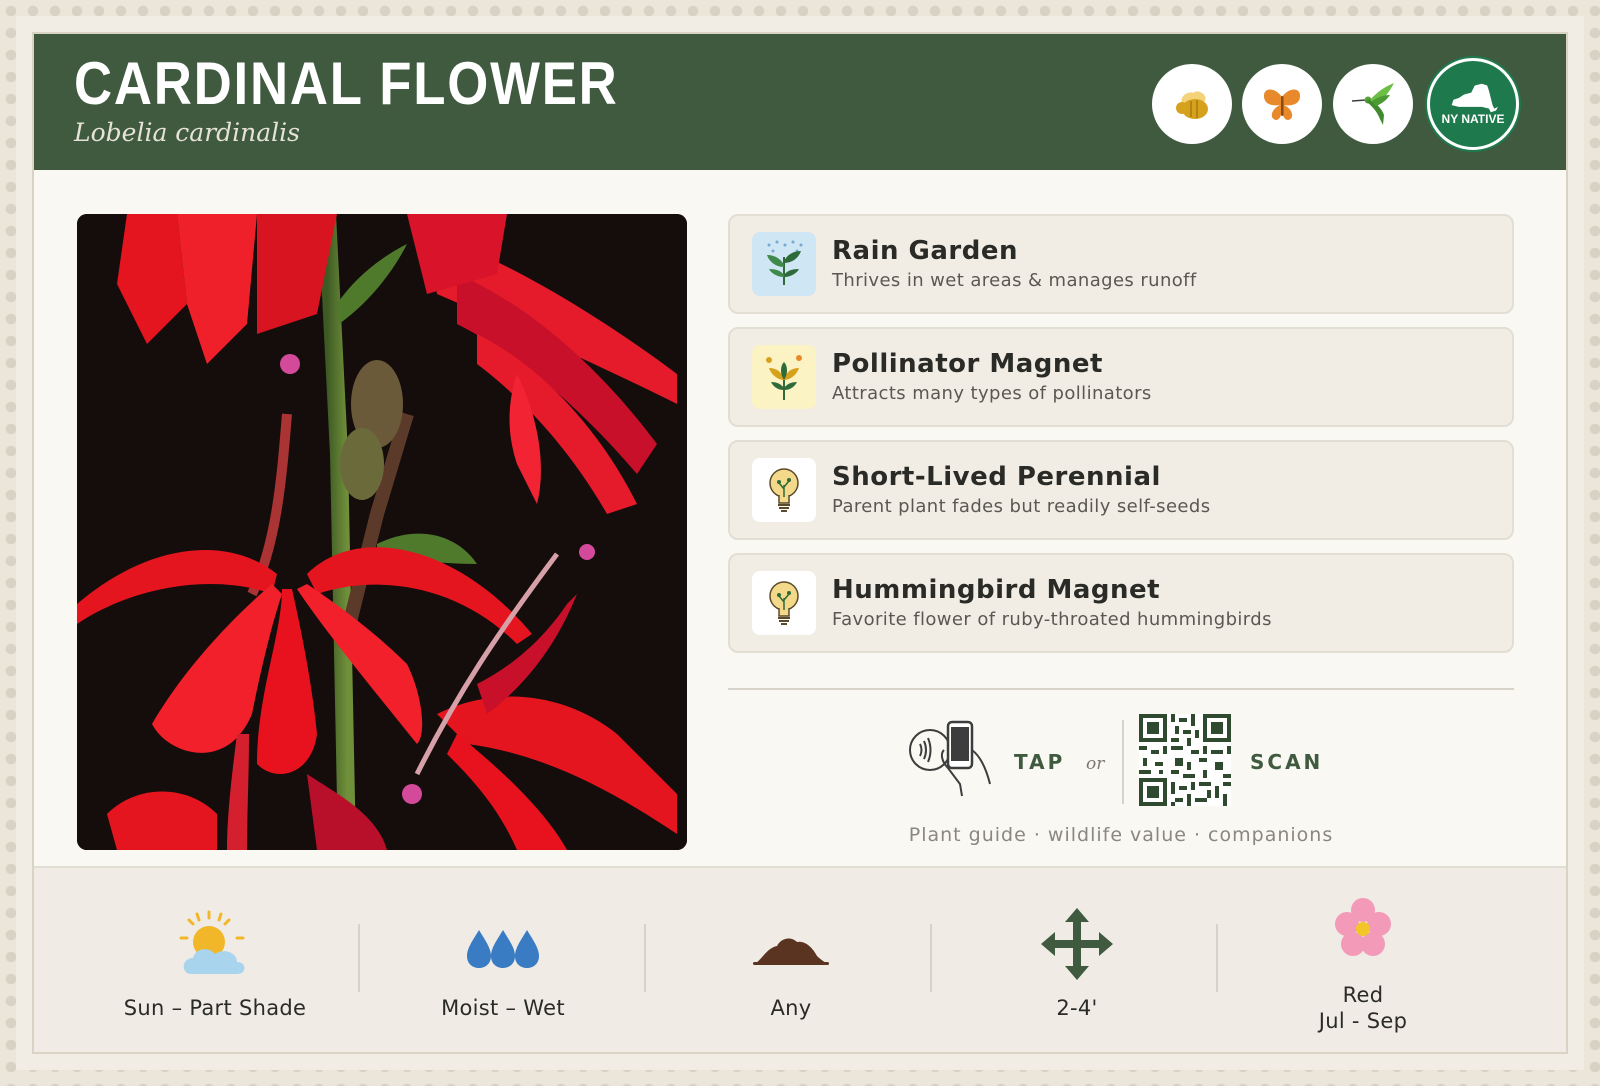 The image size is (1600, 1086). I want to click on plant-scientific-name: Lobelia cardinalis, so click(187, 132).